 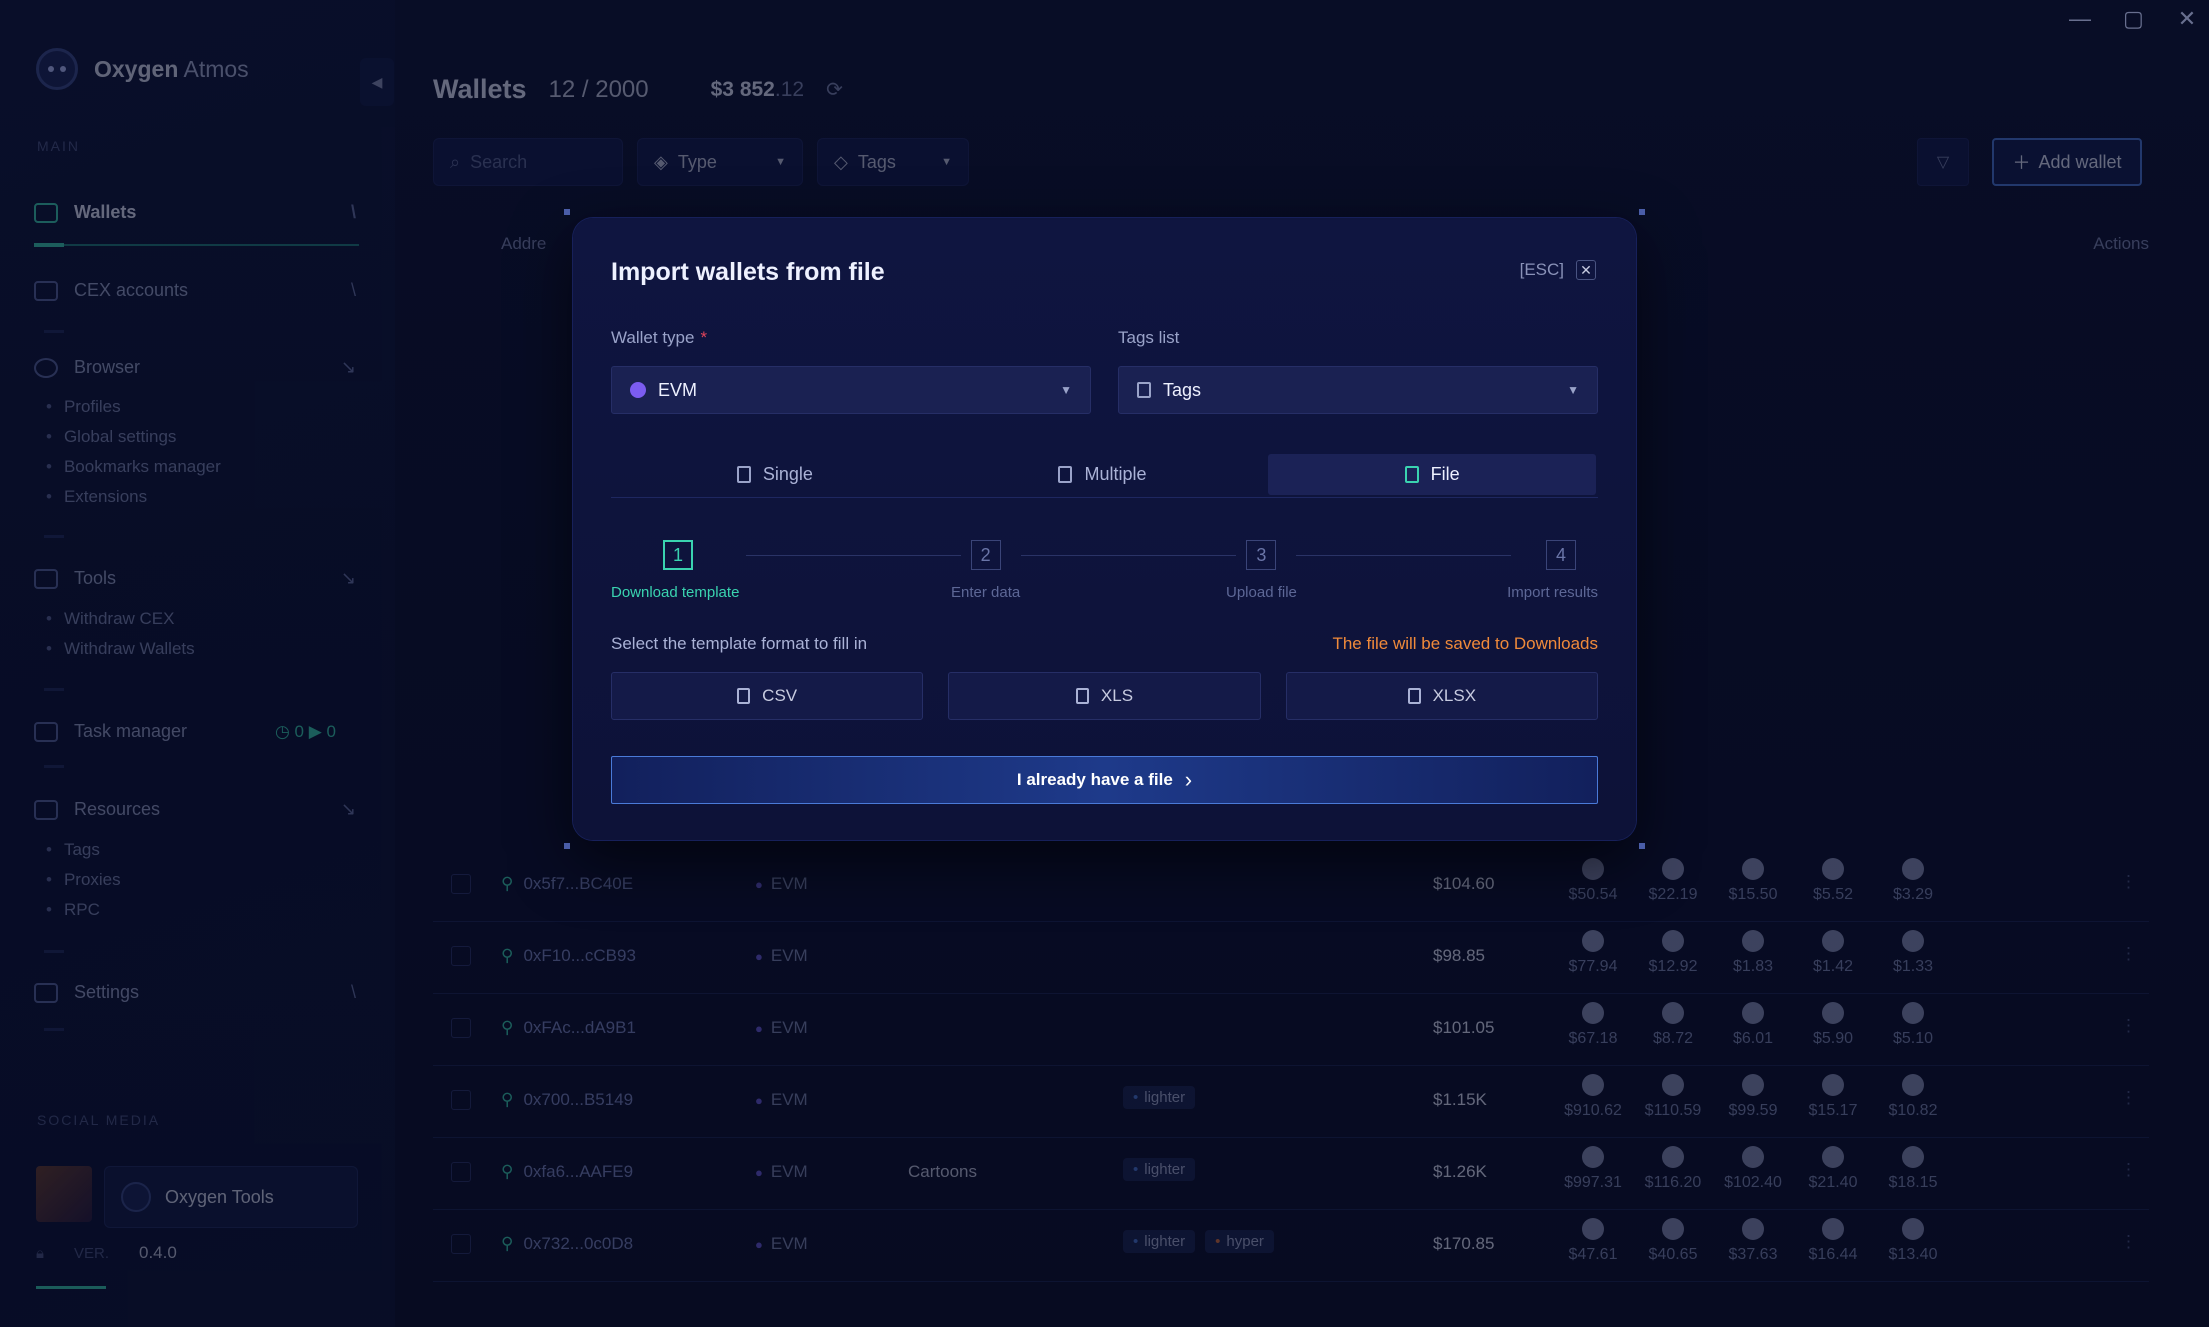 I want to click on xls-button: XLS, so click(x=1104, y=696).